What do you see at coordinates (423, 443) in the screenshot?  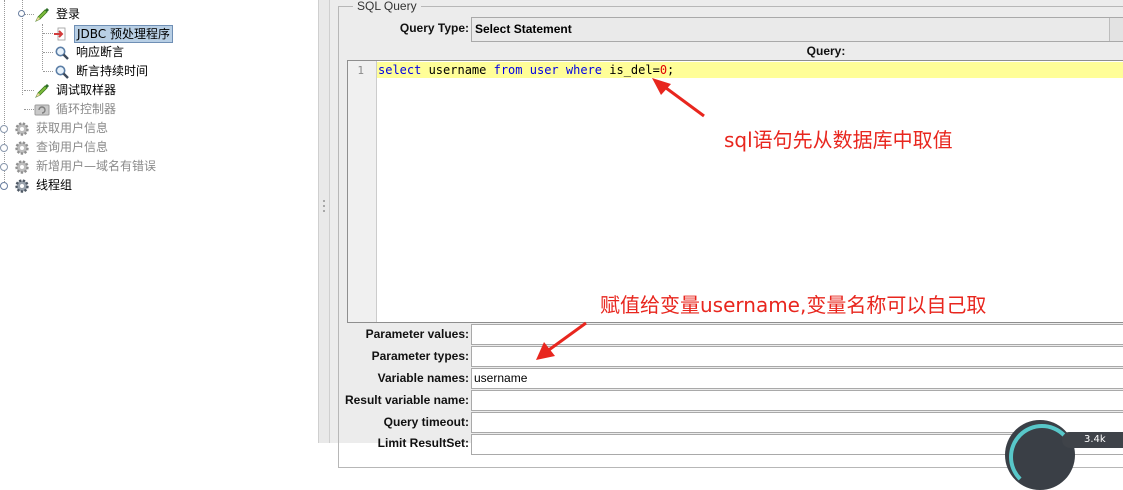 I see `limit-resultset-label: Limit ResultSet:` at bounding box center [423, 443].